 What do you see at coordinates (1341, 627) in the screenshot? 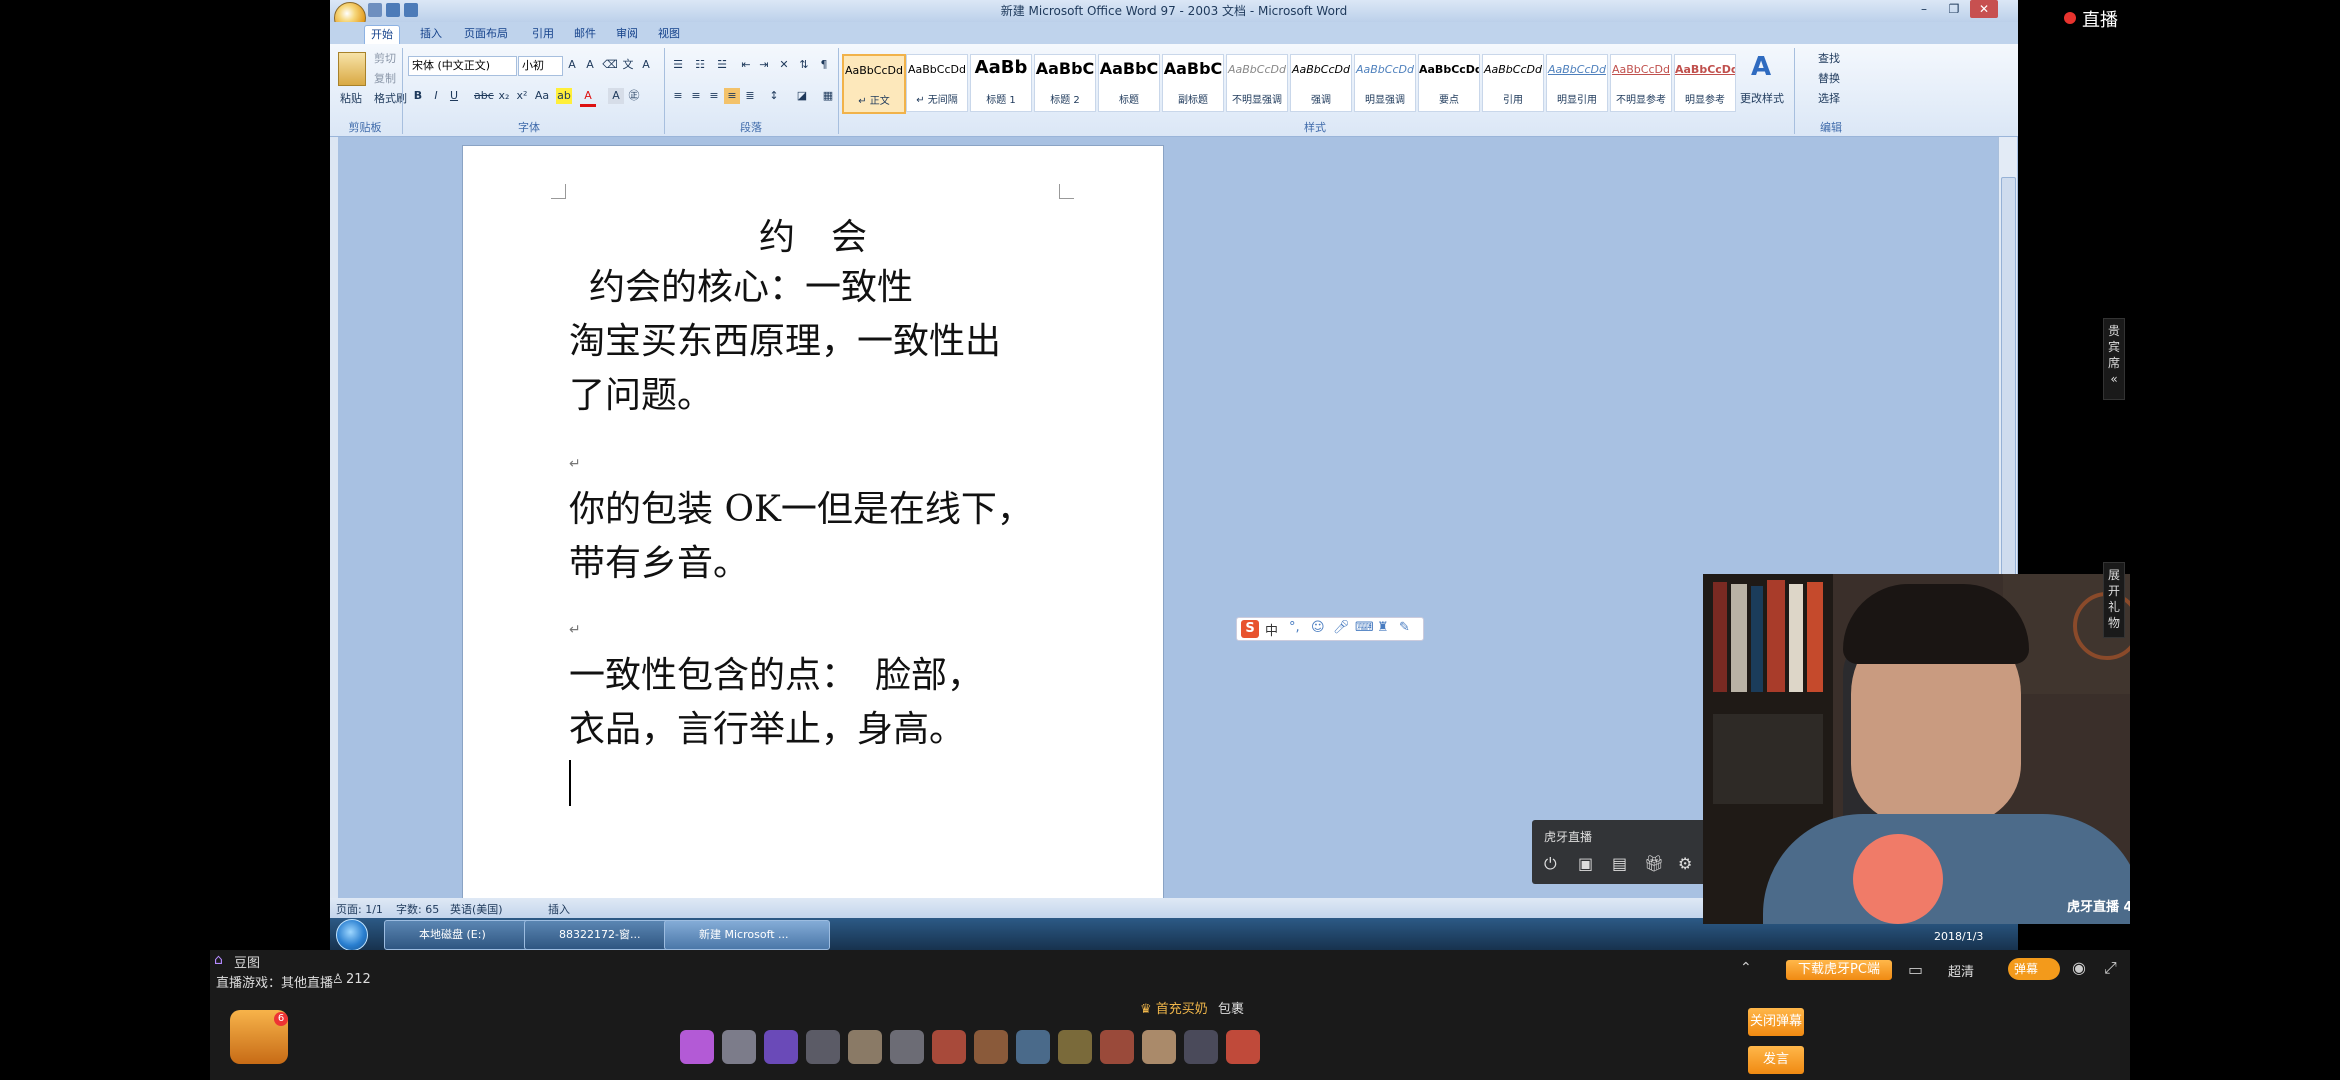
I see `ime-voice-icon: 🎤︎` at bounding box center [1341, 627].